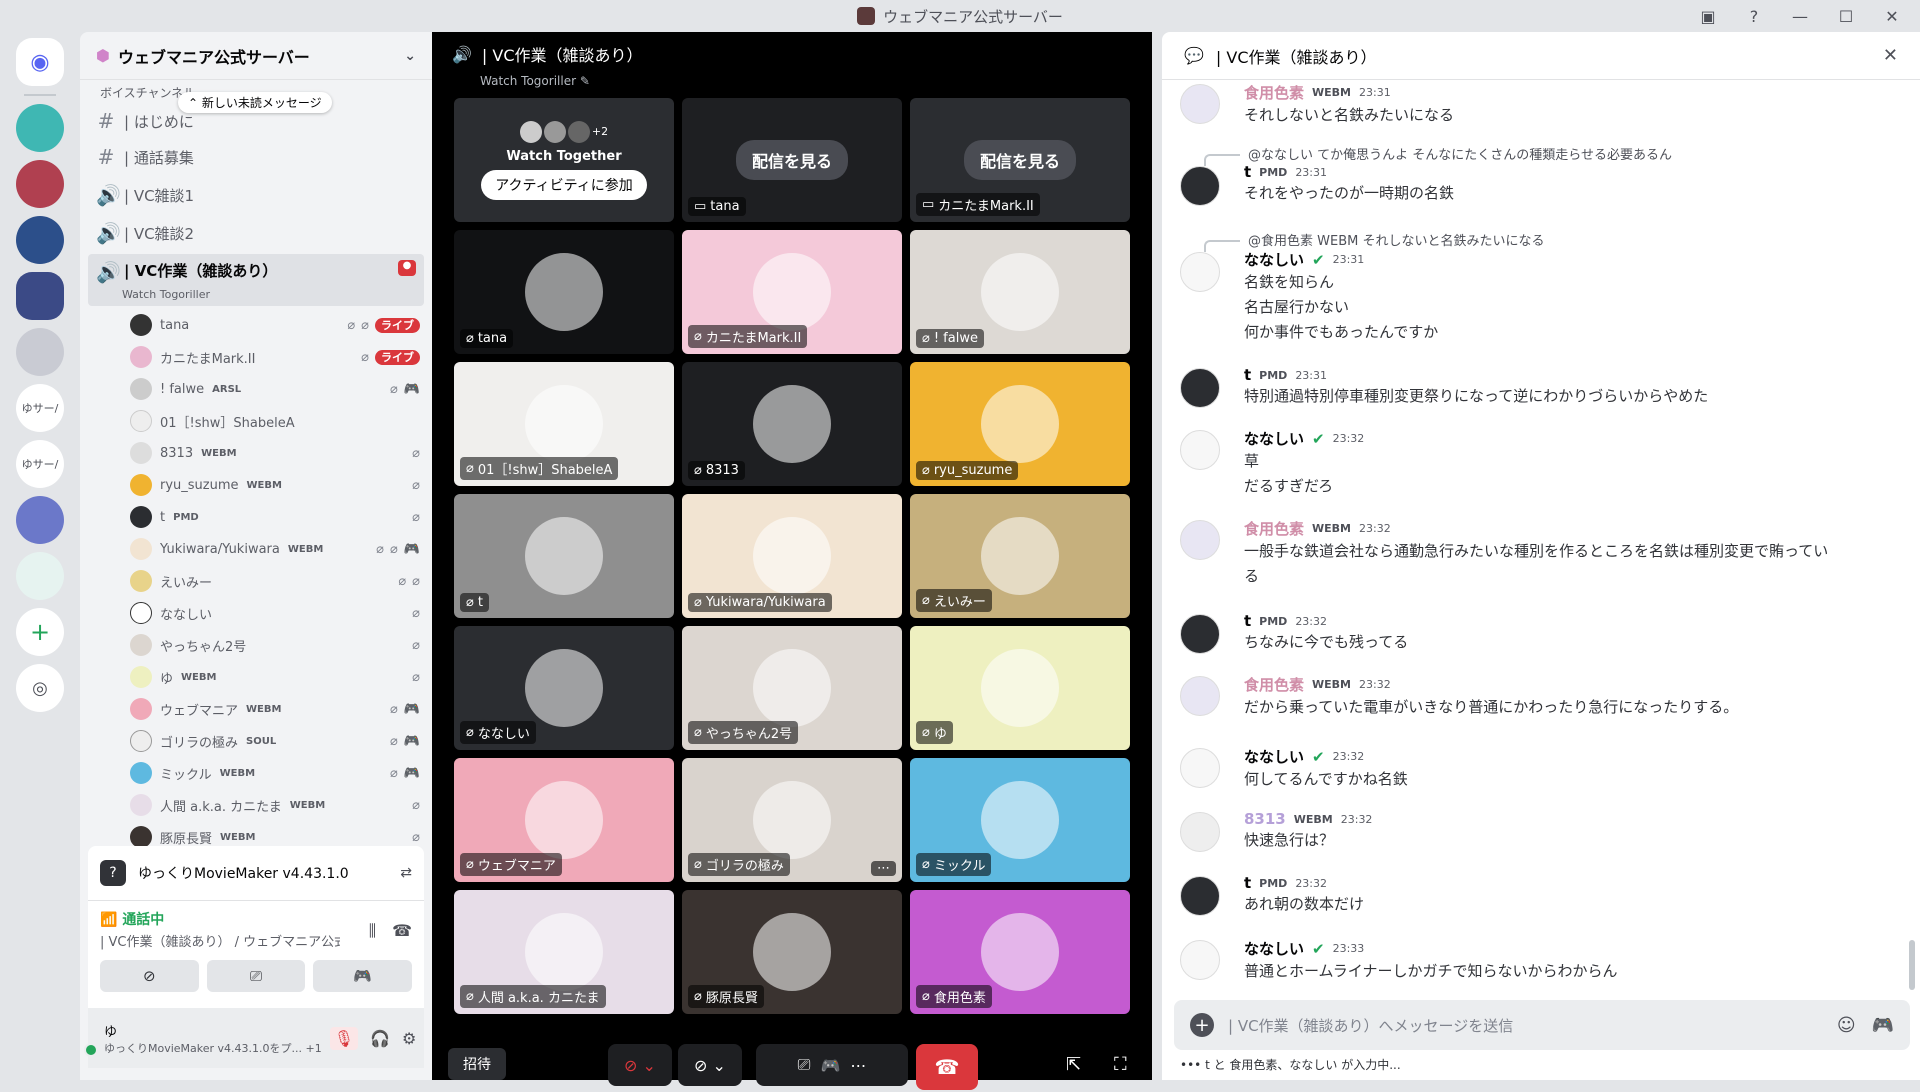 This screenshot has width=1920, height=1092. Describe the element at coordinates (1020, 556) in the screenshot. I see `participant-tile: ⌀ えいみー` at that location.